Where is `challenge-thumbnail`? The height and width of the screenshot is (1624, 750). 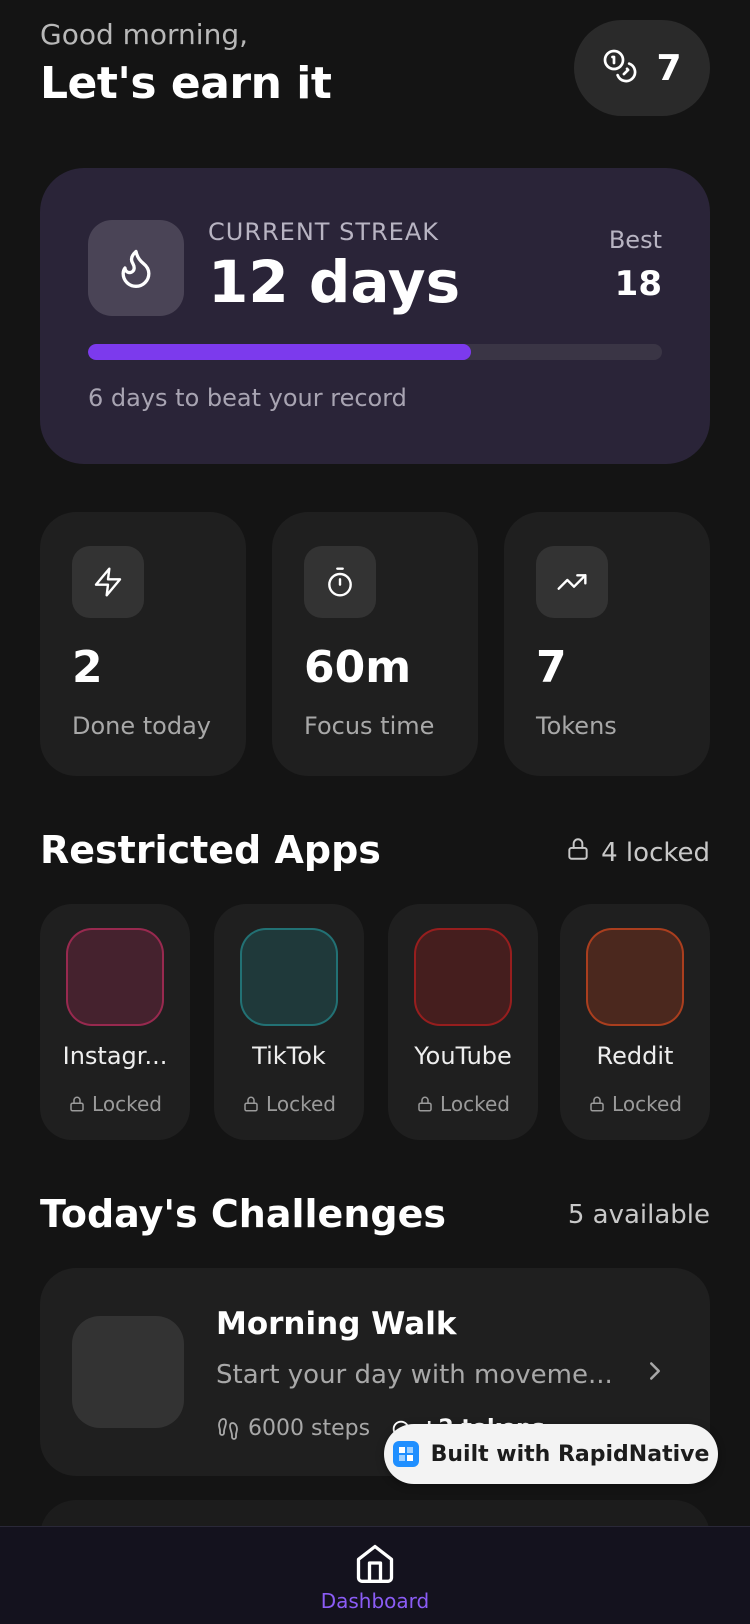
challenge-thumbnail is located at coordinates (128, 1372).